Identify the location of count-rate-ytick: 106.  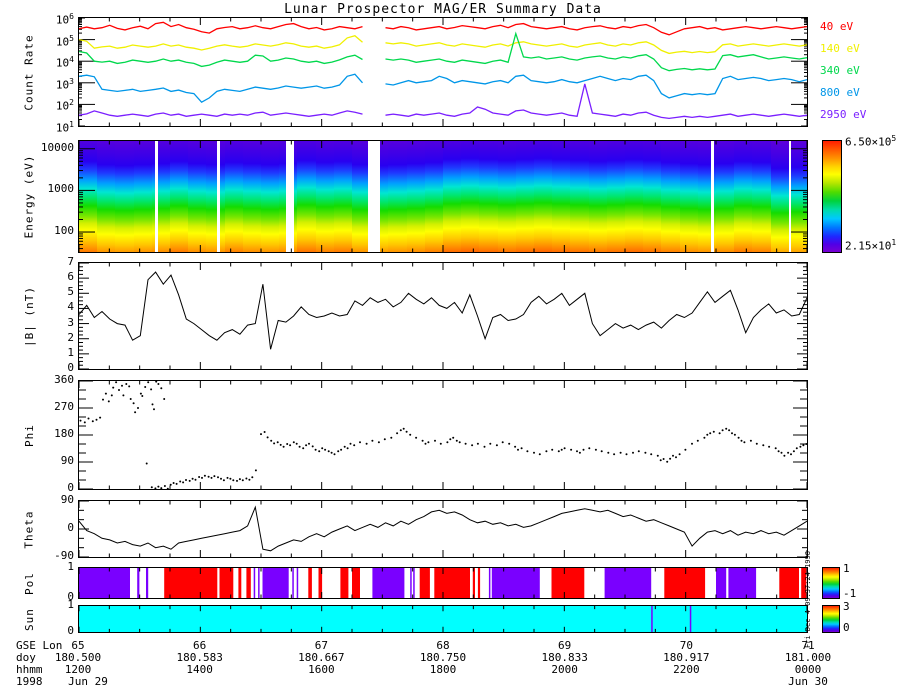
(64, 19).